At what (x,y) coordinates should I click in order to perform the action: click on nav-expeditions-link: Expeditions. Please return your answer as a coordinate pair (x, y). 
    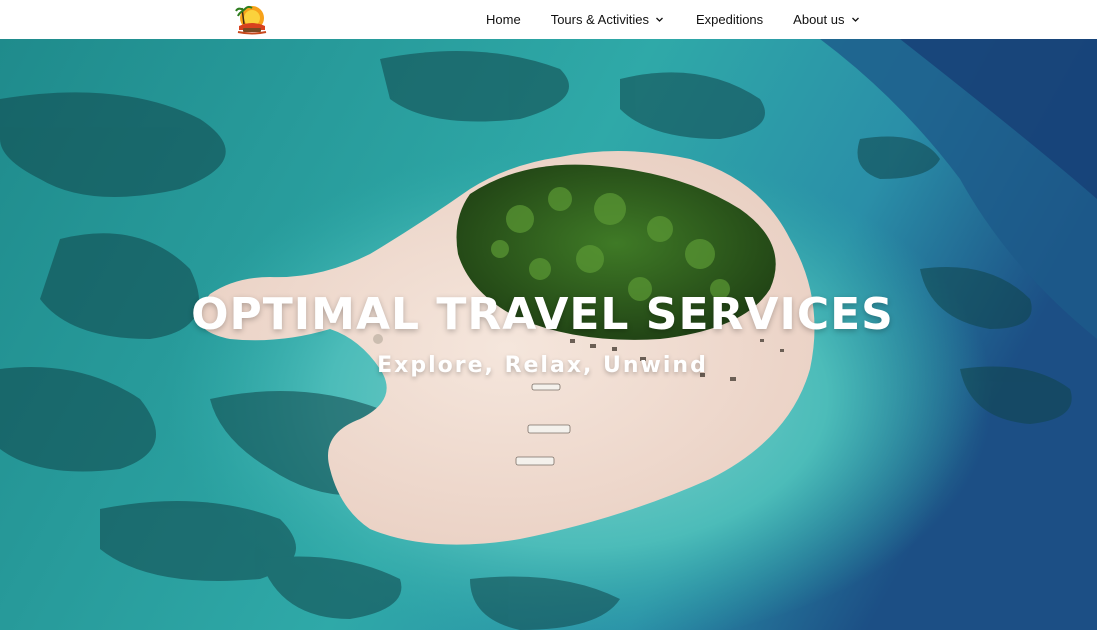
    Looking at the image, I should click on (729, 19).